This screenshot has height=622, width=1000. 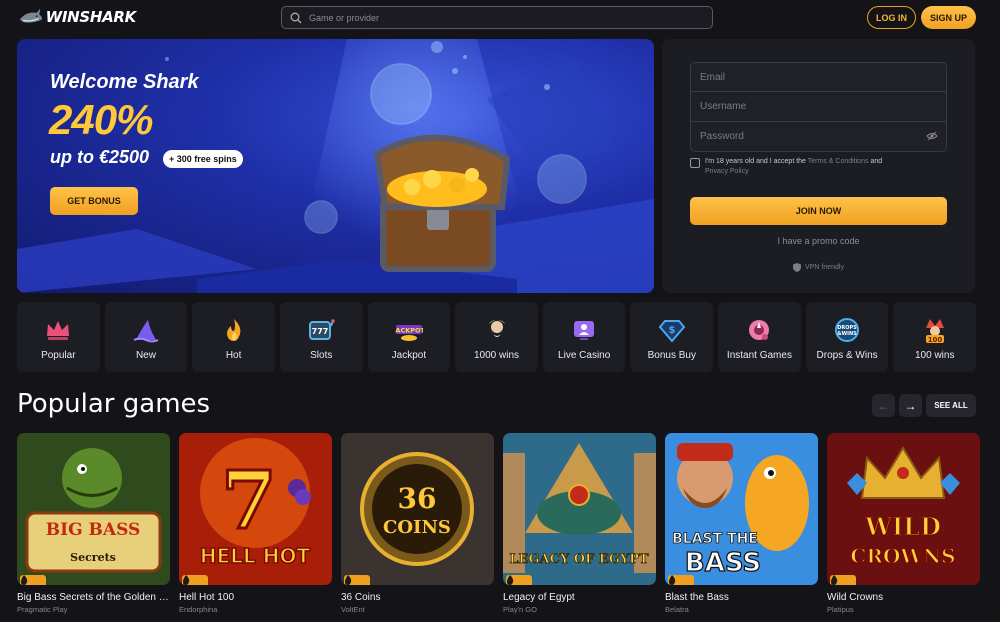 I want to click on see-all-button: SEE ALL, so click(x=951, y=405).